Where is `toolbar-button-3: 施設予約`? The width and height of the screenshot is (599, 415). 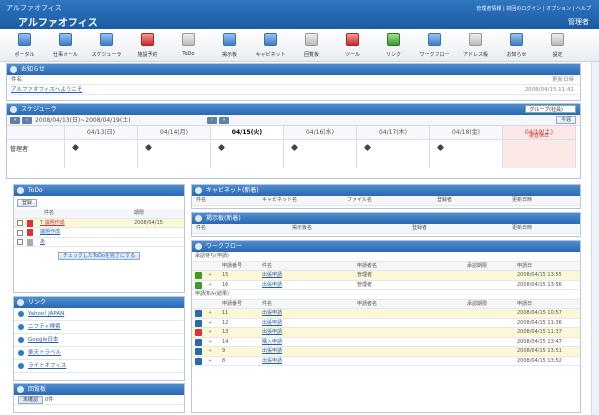 toolbar-button-3: 施設予約 is located at coordinates (147, 45).